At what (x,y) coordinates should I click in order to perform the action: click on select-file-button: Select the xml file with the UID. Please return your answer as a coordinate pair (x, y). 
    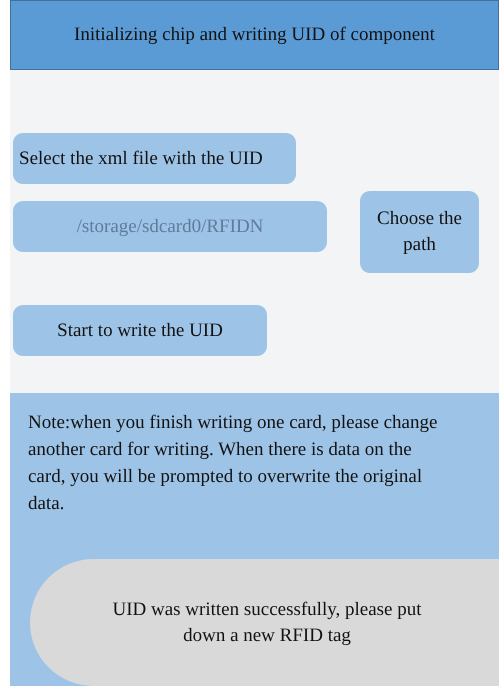
    Looking at the image, I should click on (154, 158).